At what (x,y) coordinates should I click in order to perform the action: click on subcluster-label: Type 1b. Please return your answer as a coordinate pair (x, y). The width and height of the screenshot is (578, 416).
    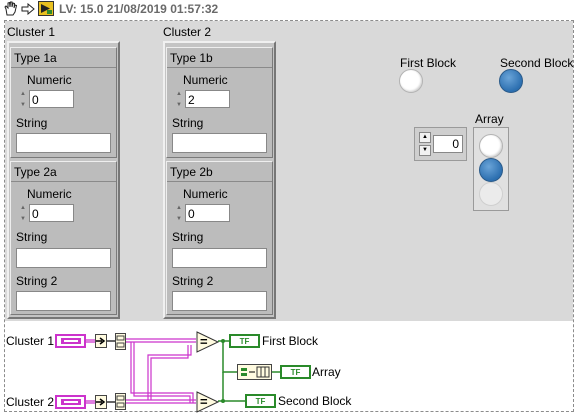
    Looking at the image, I should click on (191, 58).